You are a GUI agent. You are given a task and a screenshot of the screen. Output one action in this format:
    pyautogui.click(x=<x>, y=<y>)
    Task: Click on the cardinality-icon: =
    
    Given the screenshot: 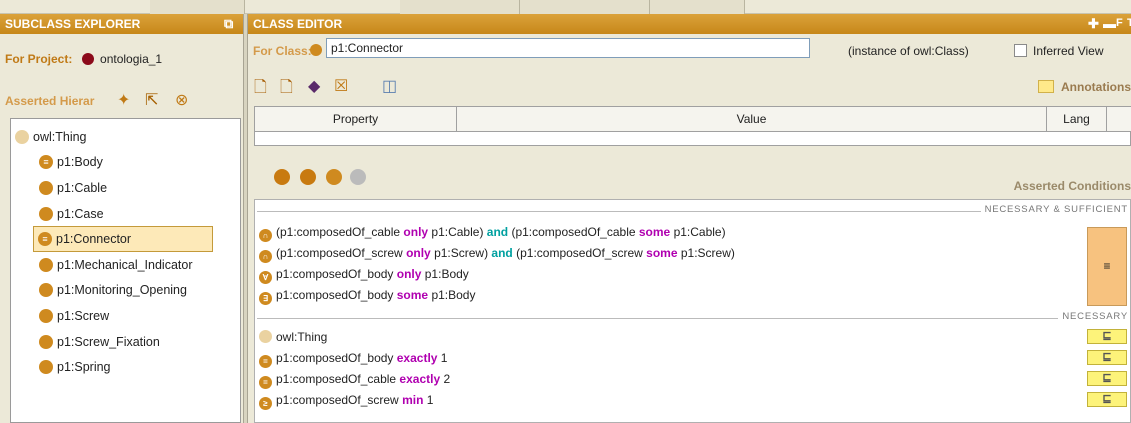 What is the action you would take?
    pyautogui.click(x=265, y=382)
    